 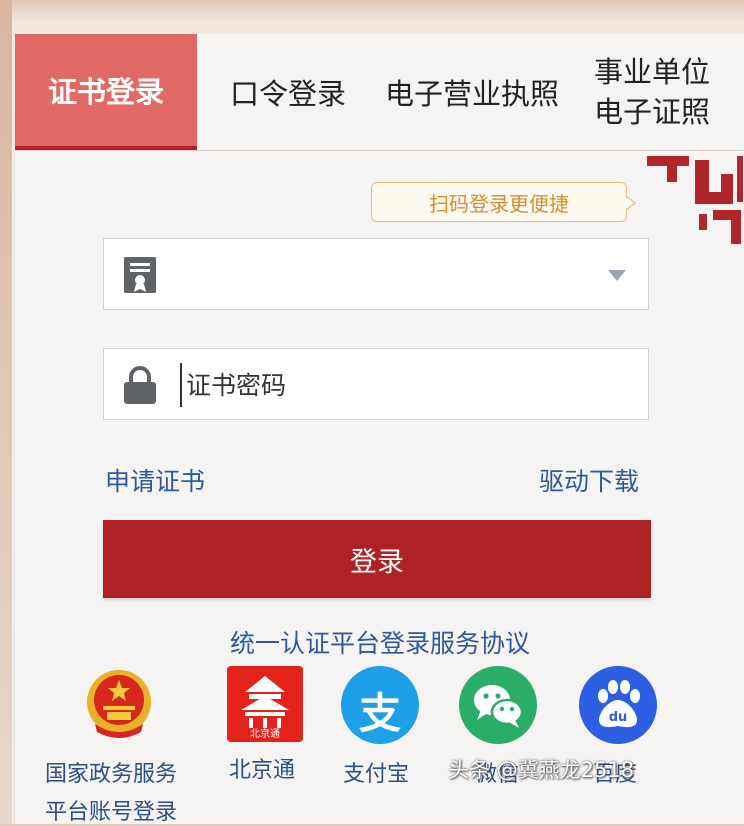 What do you see at coordinates (652, 92) in the screenshot?
I see `tab-institution-license: 事业单位 电子证照` at bounding box center [652, 92].